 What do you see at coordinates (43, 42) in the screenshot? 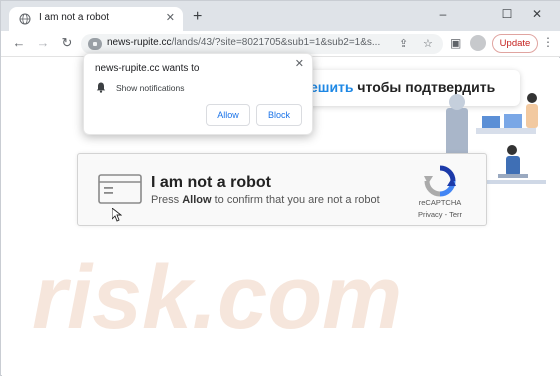
I see `forward-icon: →` at bounding box center [43, 42].